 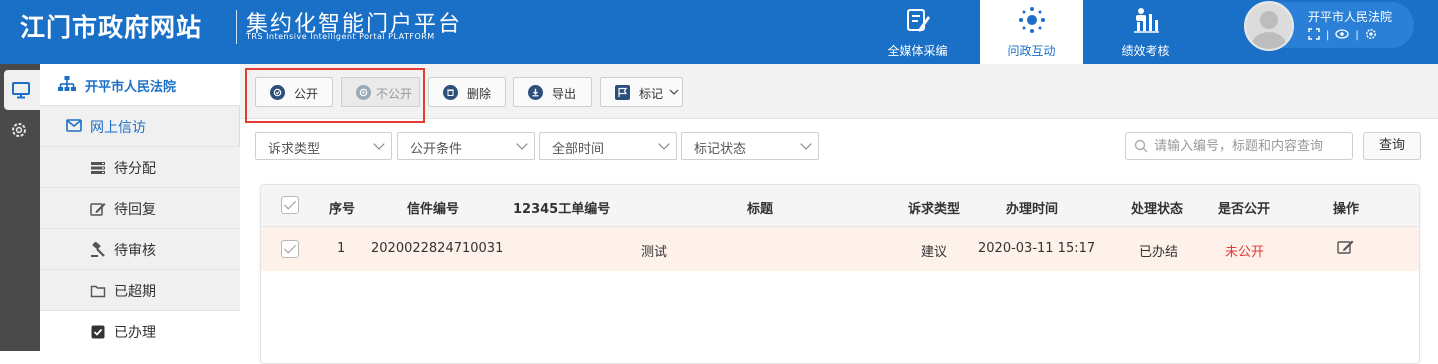 I want to click on sidebar-item-overdue: 已超期, so click(x=140, y=289).